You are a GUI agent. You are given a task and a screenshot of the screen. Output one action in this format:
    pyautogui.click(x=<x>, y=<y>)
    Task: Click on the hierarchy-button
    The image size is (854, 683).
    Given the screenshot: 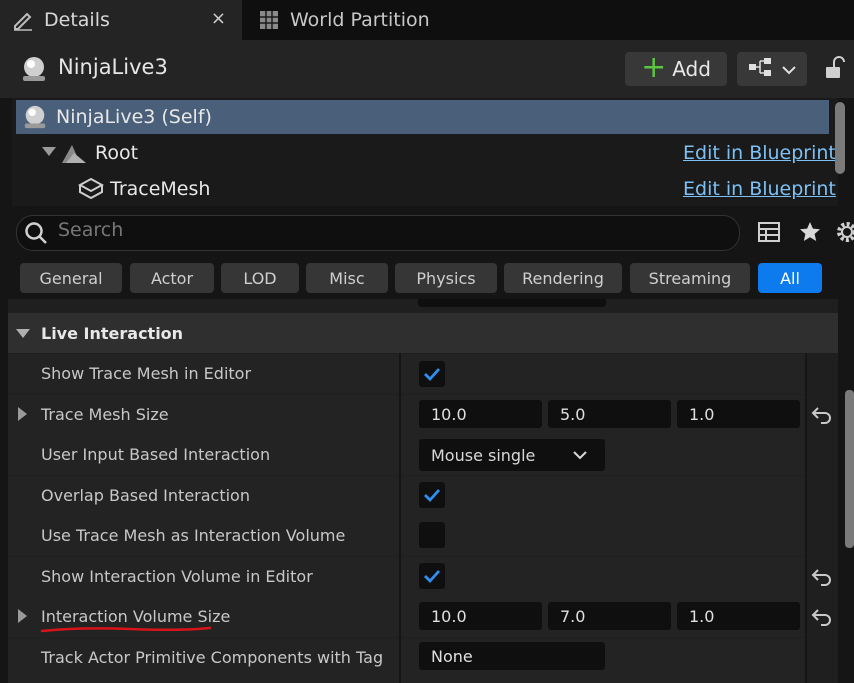 What is the action you would take?
    pyautogui.click(x=772, y=69)
    